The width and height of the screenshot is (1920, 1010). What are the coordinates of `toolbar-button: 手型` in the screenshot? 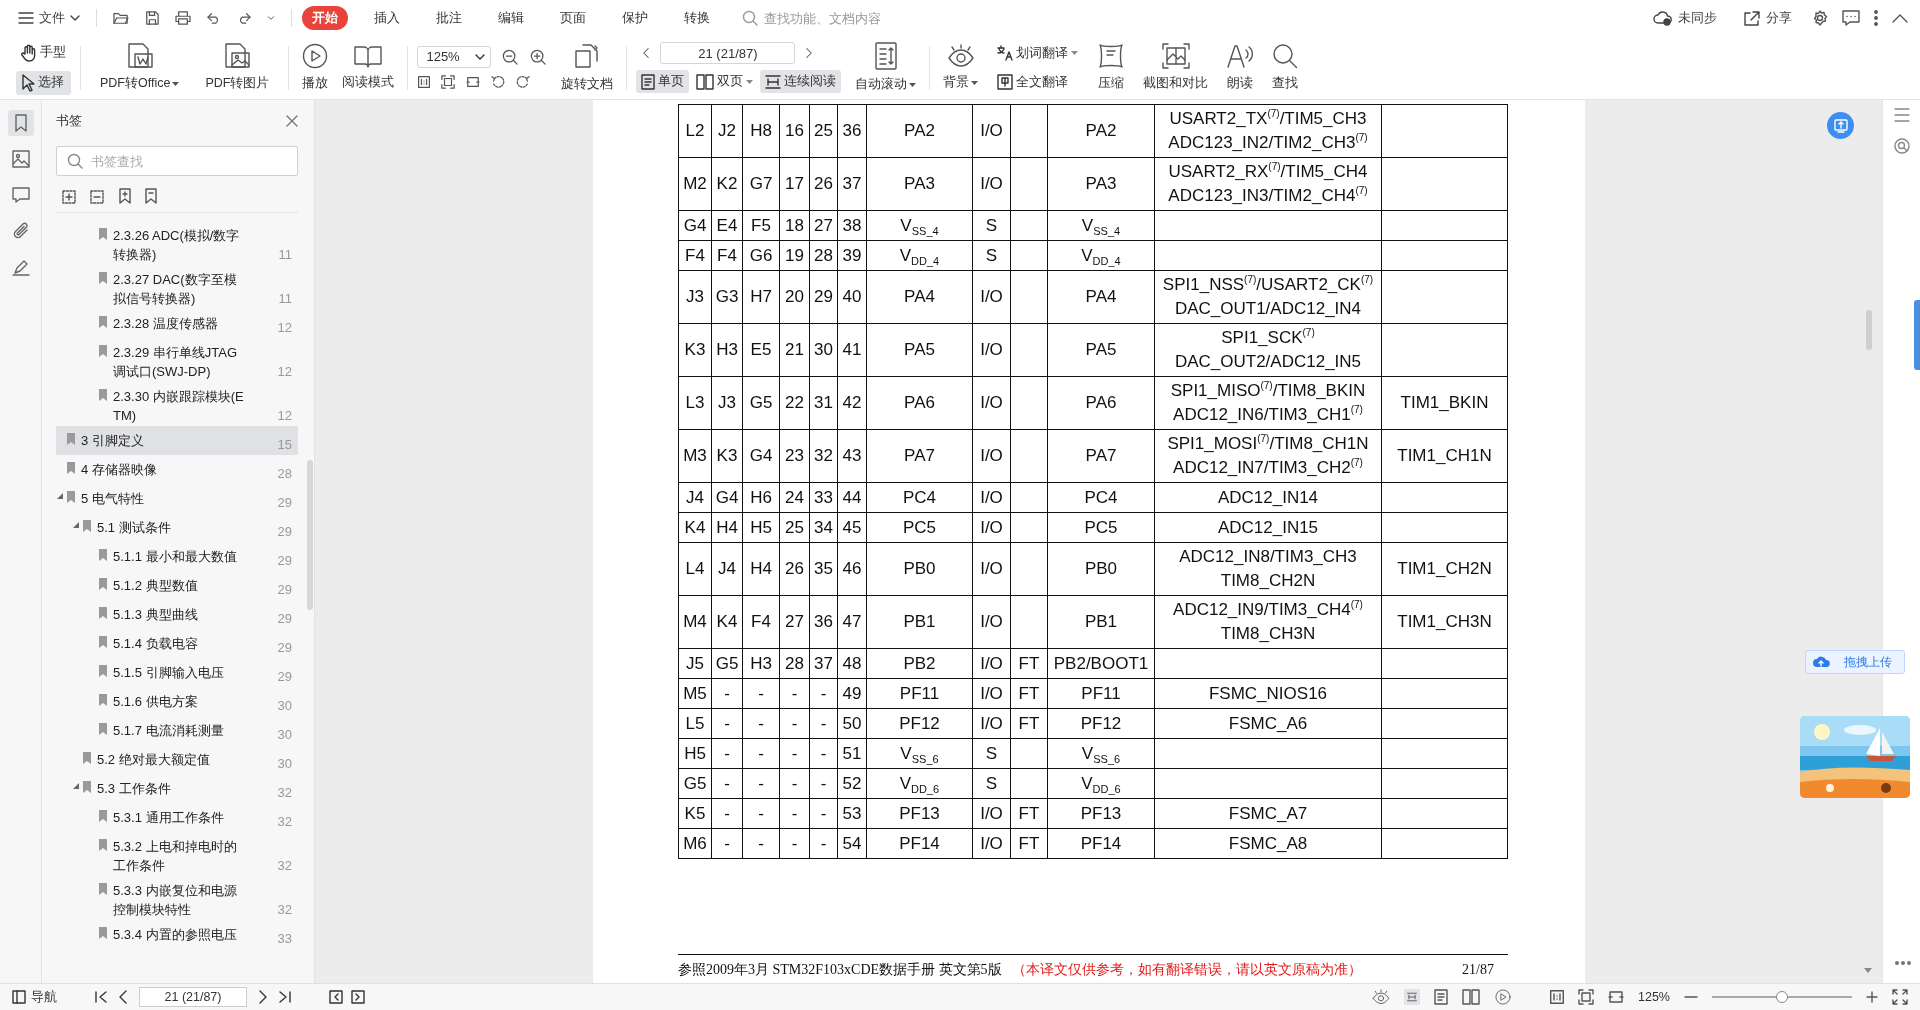 It's located at (43, 52).